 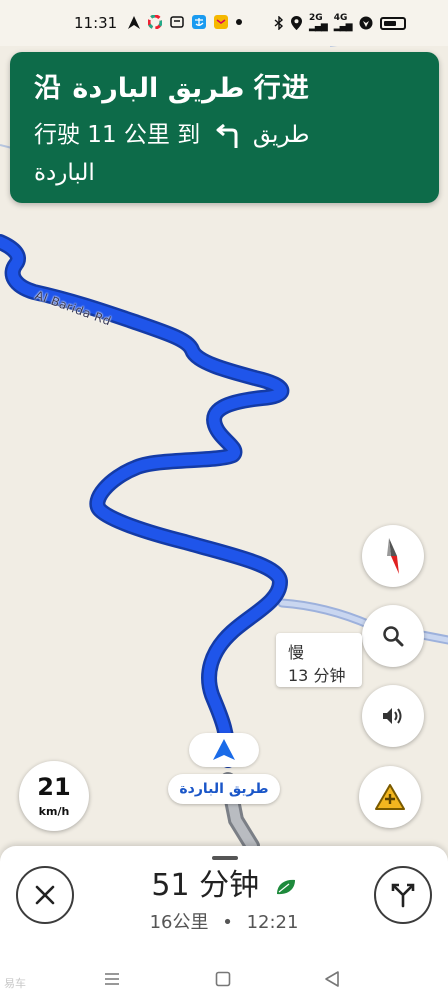 I want to click on alipay-icon, so click(x=199, y=22).